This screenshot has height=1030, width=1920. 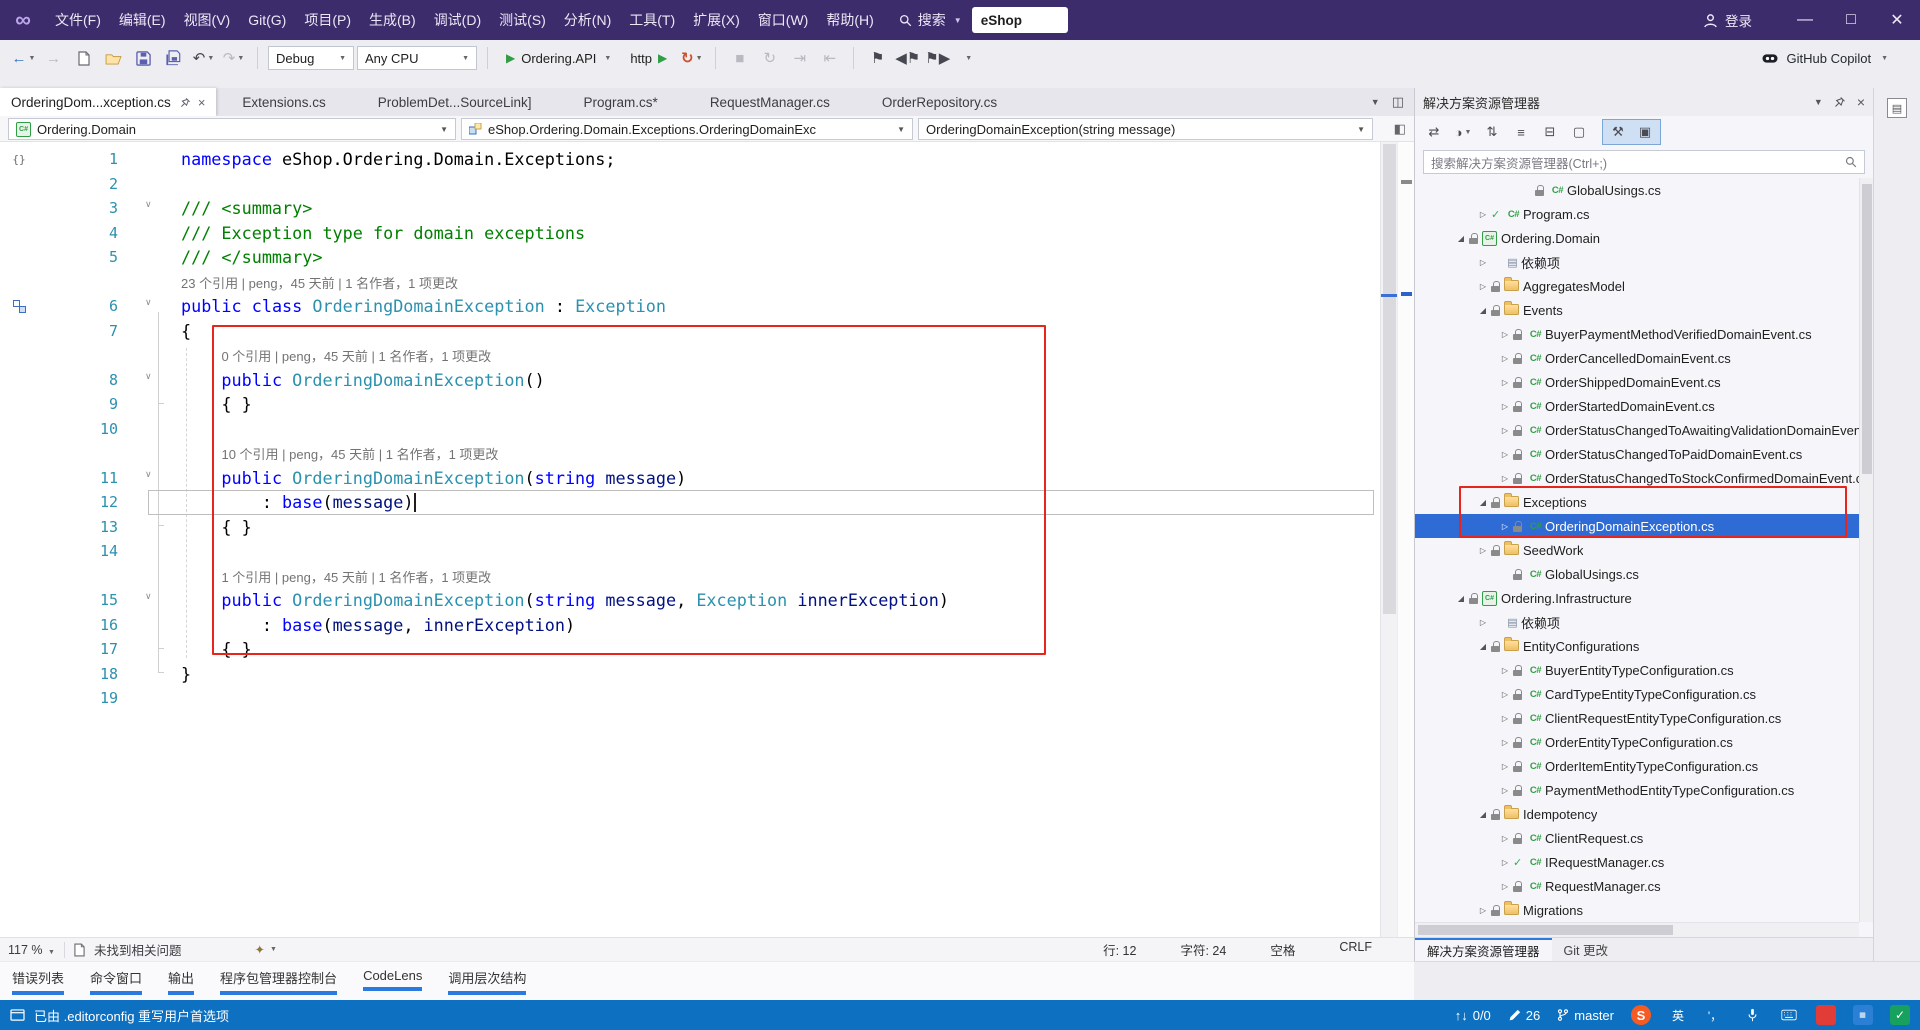 What do you see at coordinates (1637, 694) in the screenshot?
I see `tree-item: ▷ C# CardTypeEntityTypeConfiguration.cs` at bounding box center [1637, 694].